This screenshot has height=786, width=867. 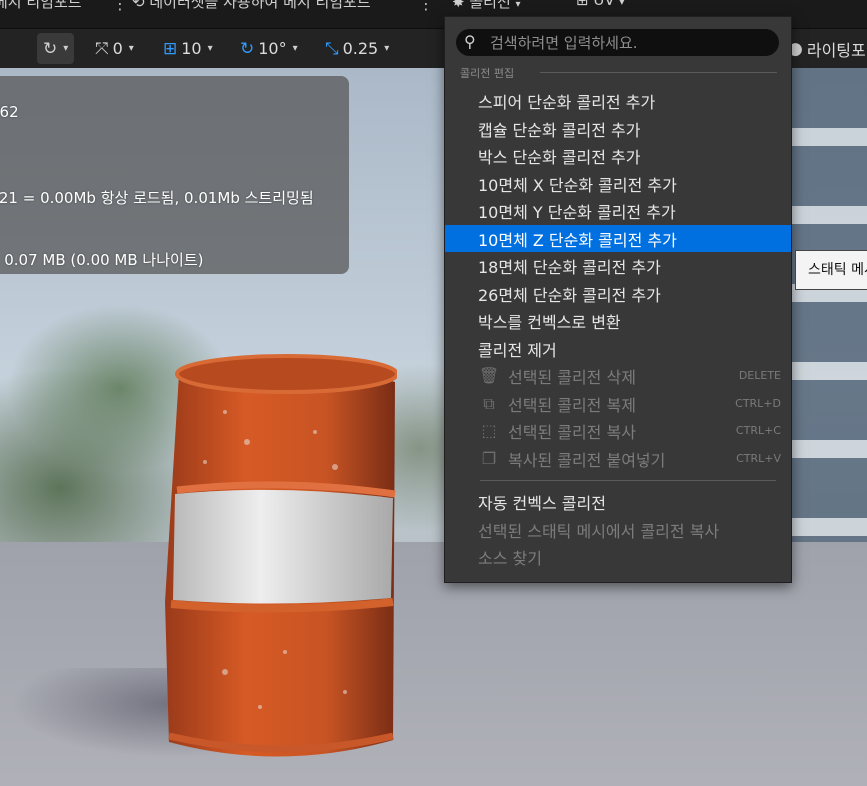 What do you see at coordinates (618, 238) in the screenshot?
I see `menu-item-add-10dop-z-collision: 10면체 Z 단순화 콜리전 추가` at bounding box center [618, 238].